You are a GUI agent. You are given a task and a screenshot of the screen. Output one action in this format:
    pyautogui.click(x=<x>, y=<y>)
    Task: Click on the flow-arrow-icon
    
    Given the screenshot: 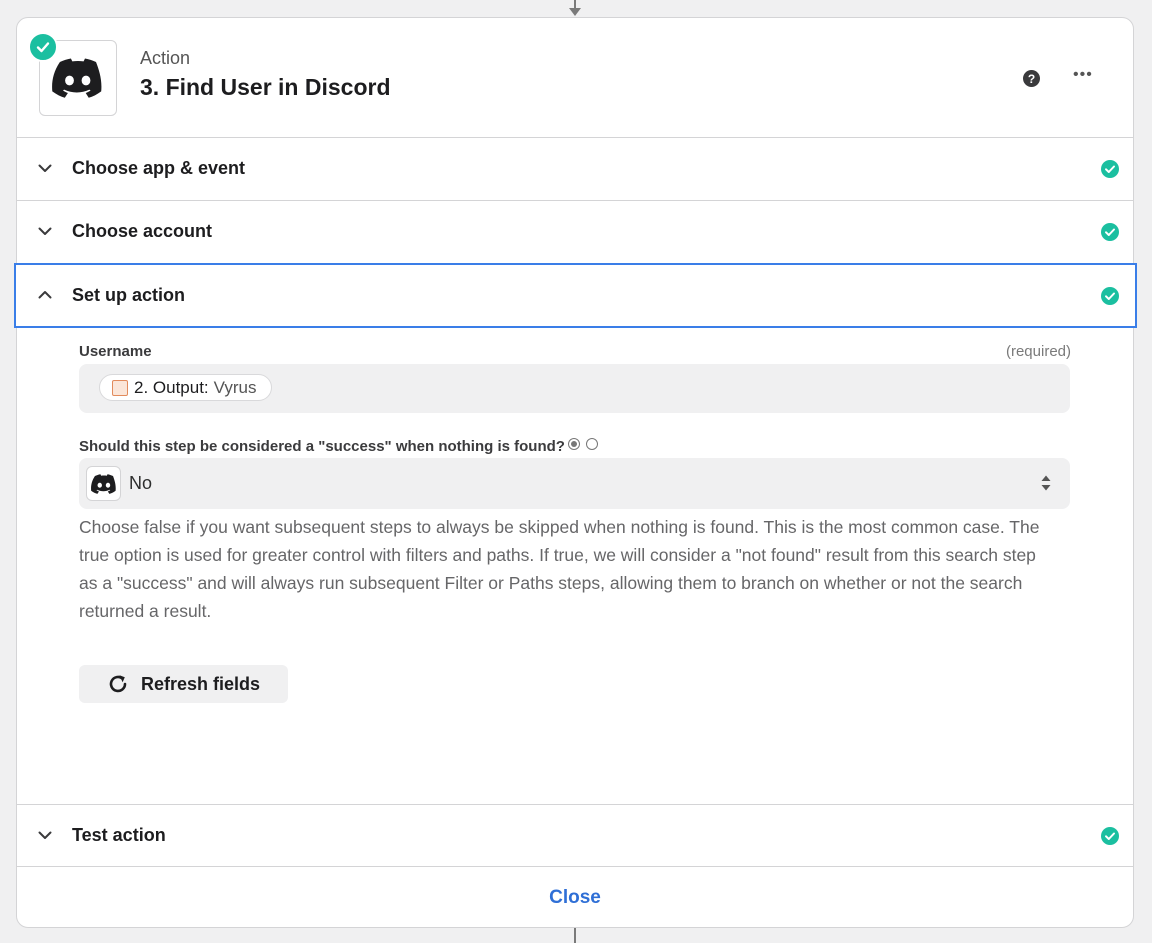 What is the action you would take?
    pyautogui.click(x=575, y=12)
    